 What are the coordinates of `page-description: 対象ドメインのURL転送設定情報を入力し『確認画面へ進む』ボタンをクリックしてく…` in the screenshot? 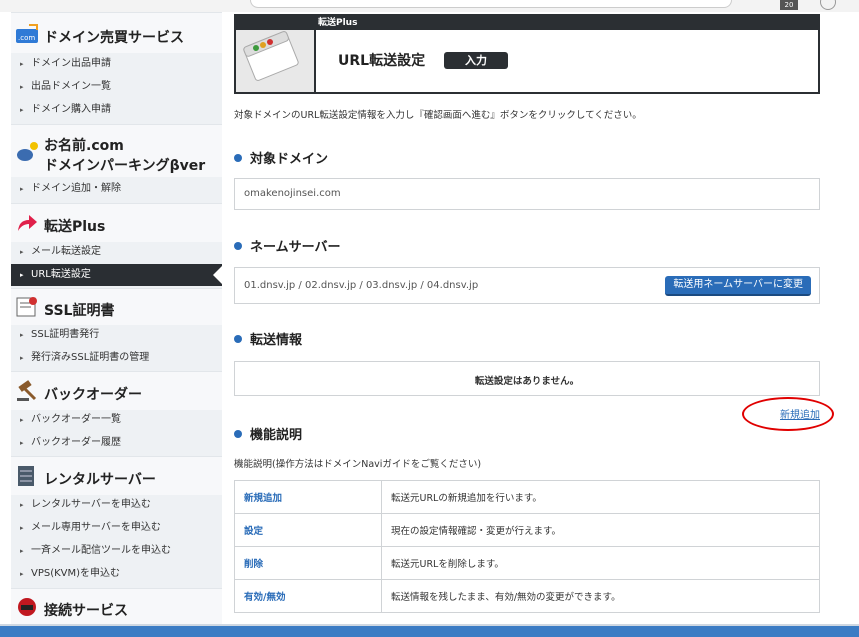 It's located at (438, 115).